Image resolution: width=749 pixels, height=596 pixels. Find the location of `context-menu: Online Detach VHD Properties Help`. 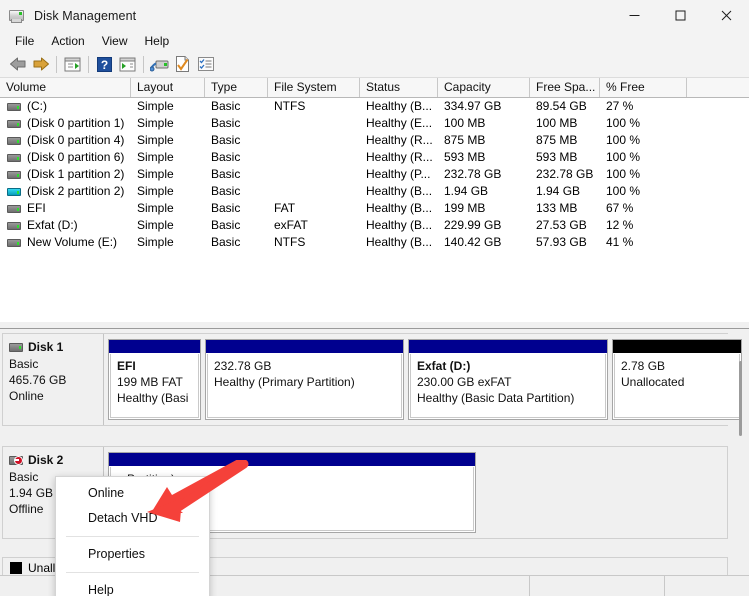

context-menu: Online Detach VHD Properties Help is located at coordinates (132, 536).